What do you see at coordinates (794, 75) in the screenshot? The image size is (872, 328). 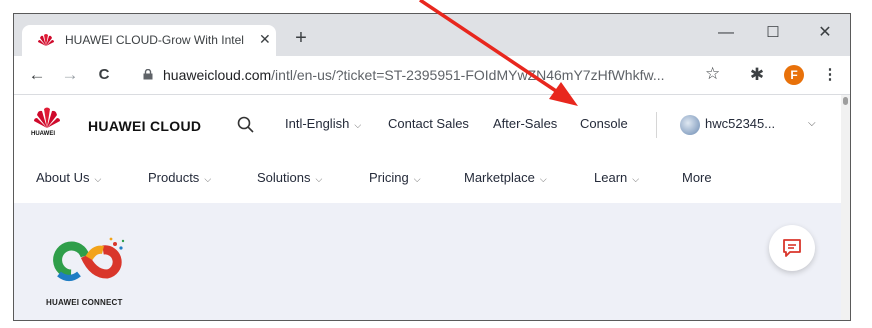 I see `profile-avatar: F` at bounding box center [794, 75].